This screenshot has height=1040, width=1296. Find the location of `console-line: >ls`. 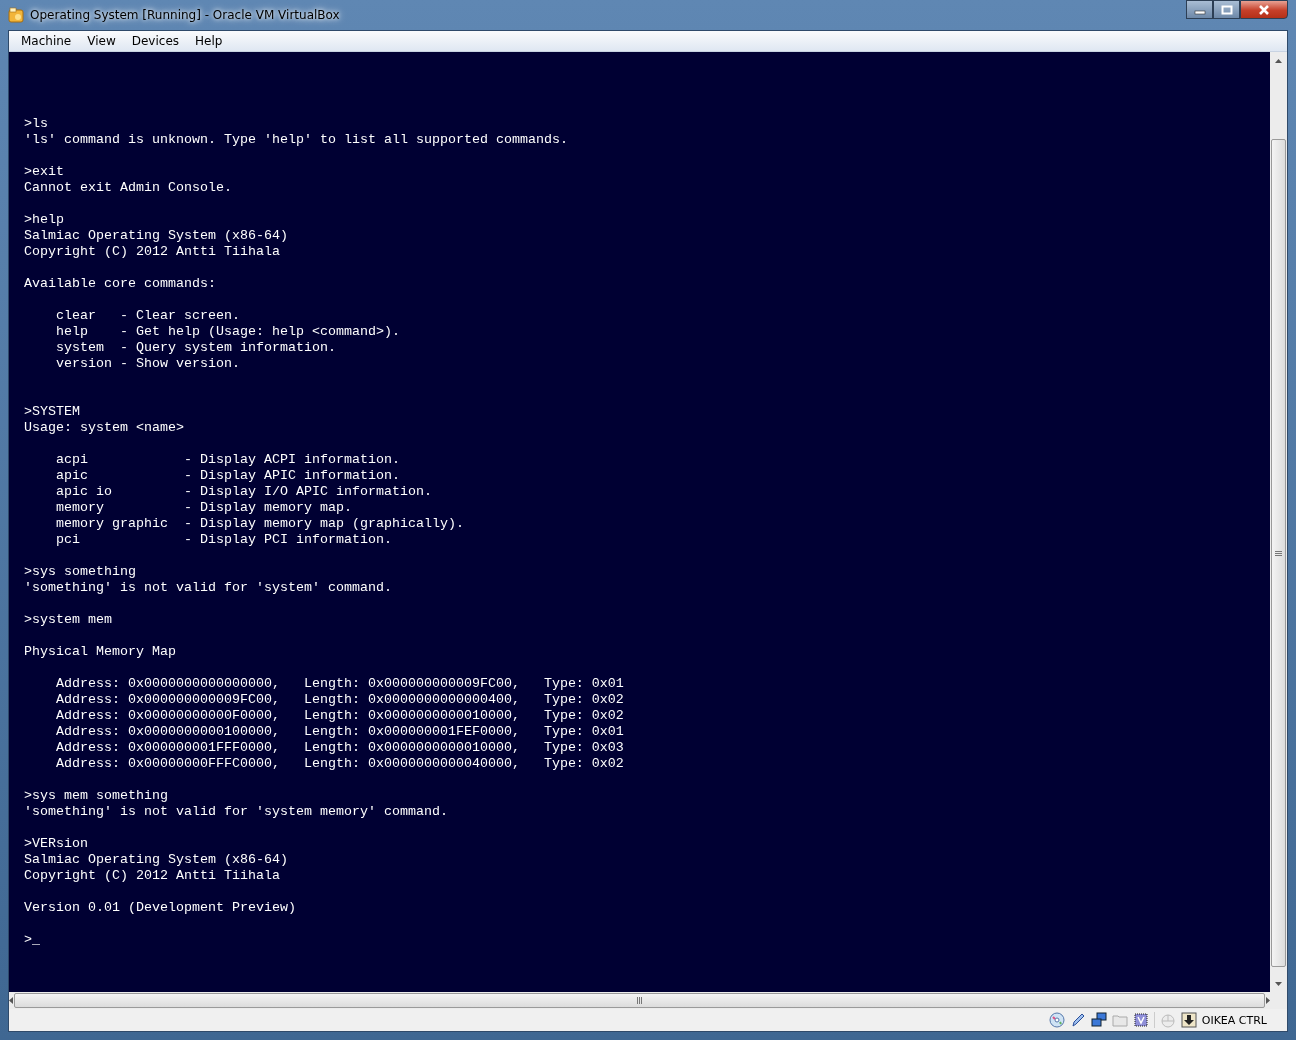

console-line: >ls is located at coordinates (36, 124).